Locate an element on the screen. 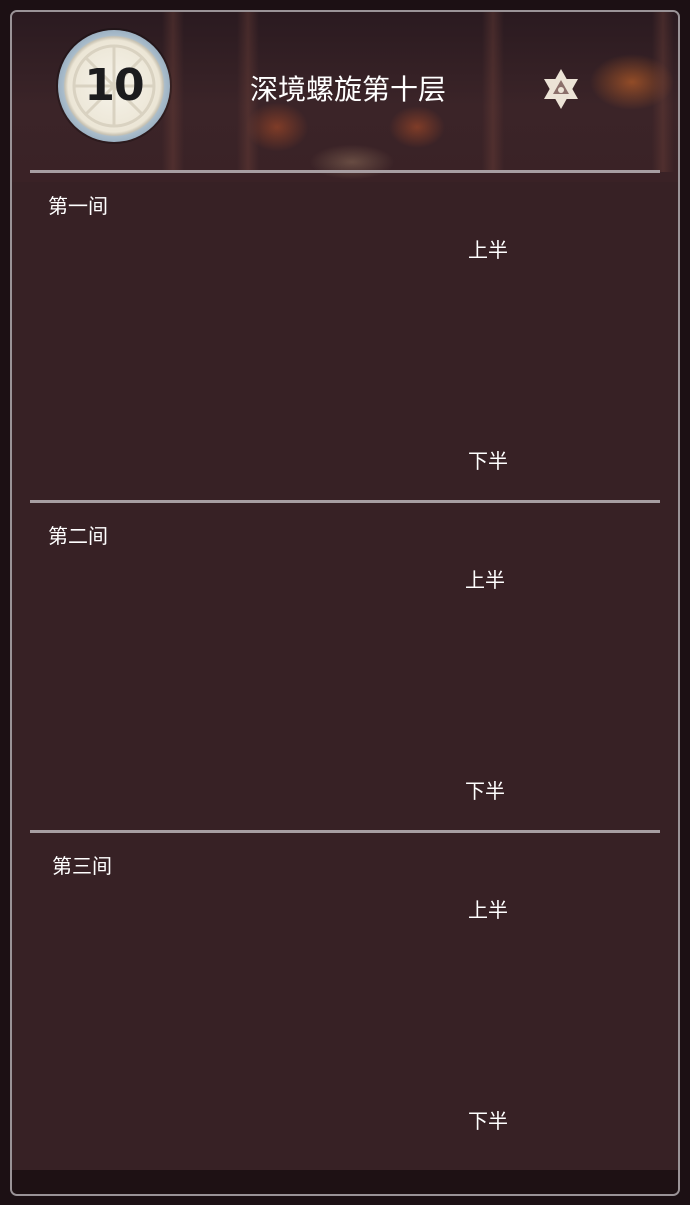 The image size is (690, 1205). chamber-2-label: 第二间 is located at coordinates (78, 536).